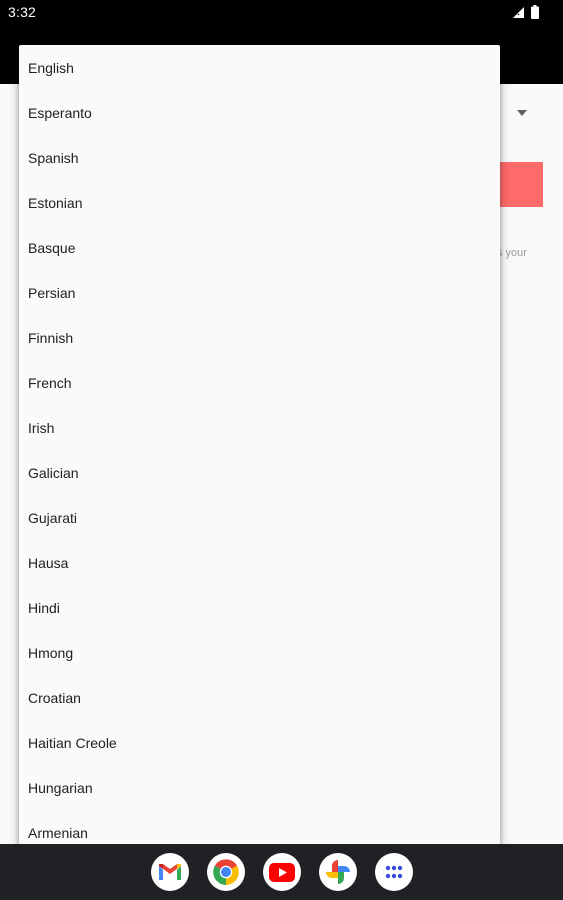 The width and height of the screenshot is (563, 900). I want to click on battery-icon, so click(535, 12).